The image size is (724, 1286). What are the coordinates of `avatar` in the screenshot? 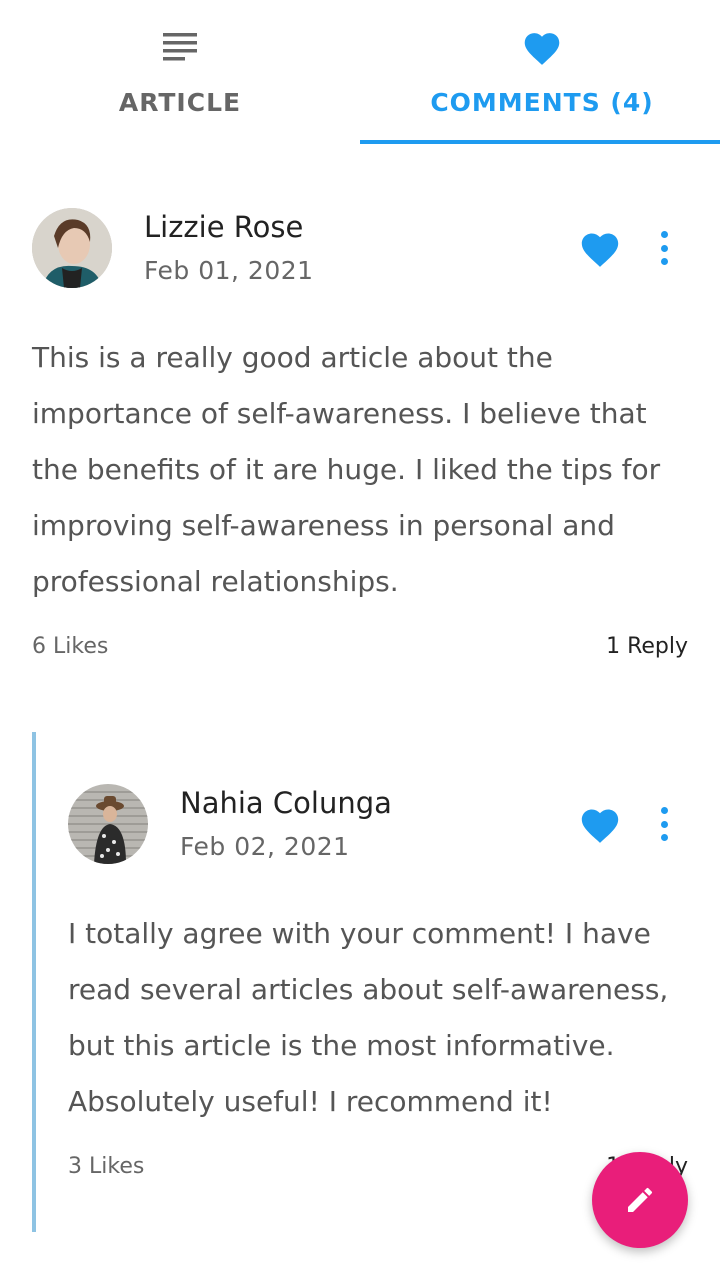 It's located at (108, 824).